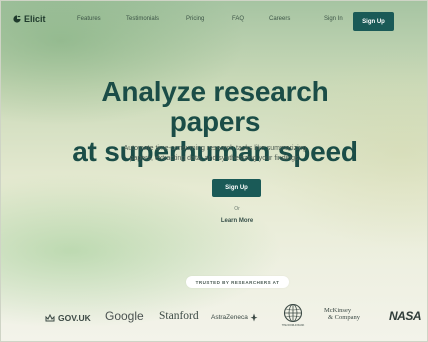  I want to click on astrazeneca-text: AstraZeneca, so click(229, 317).